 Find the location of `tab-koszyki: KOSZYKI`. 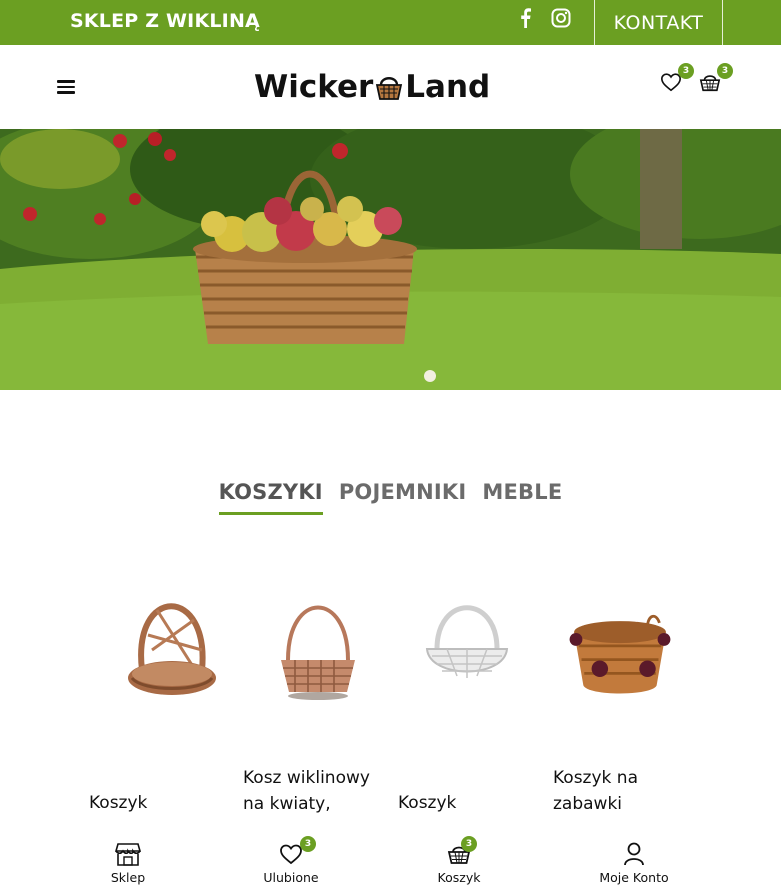

tab-koszyki: KOSZYKI is located at coordinates (270, 497).